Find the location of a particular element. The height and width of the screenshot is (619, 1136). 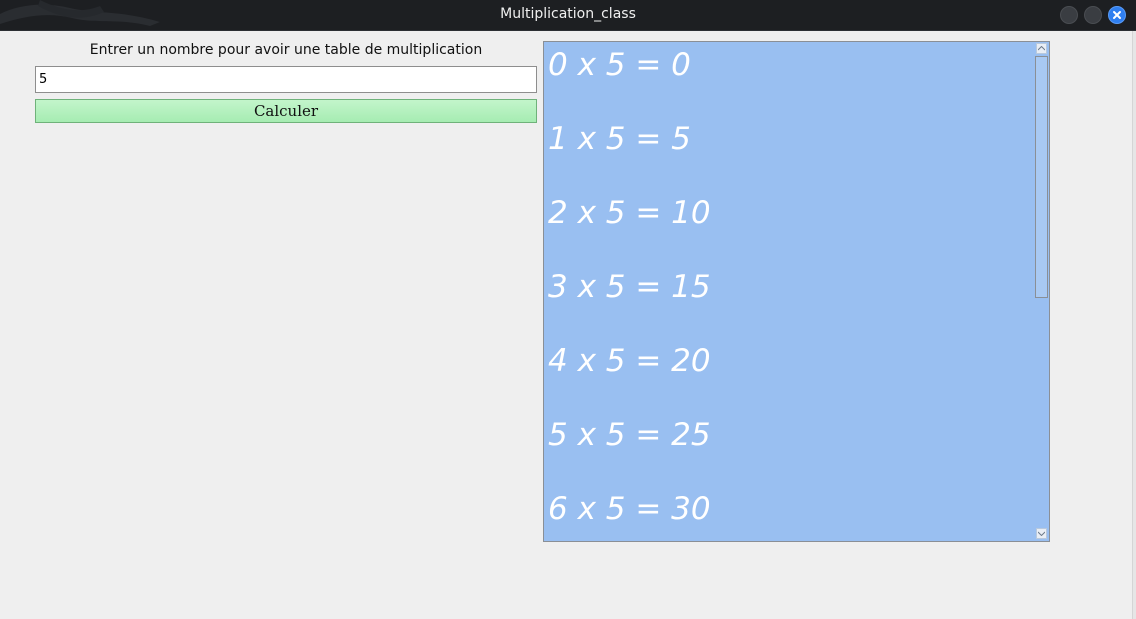

result-line: 5 x 5 = 25 is located at coordinates (629, 435).